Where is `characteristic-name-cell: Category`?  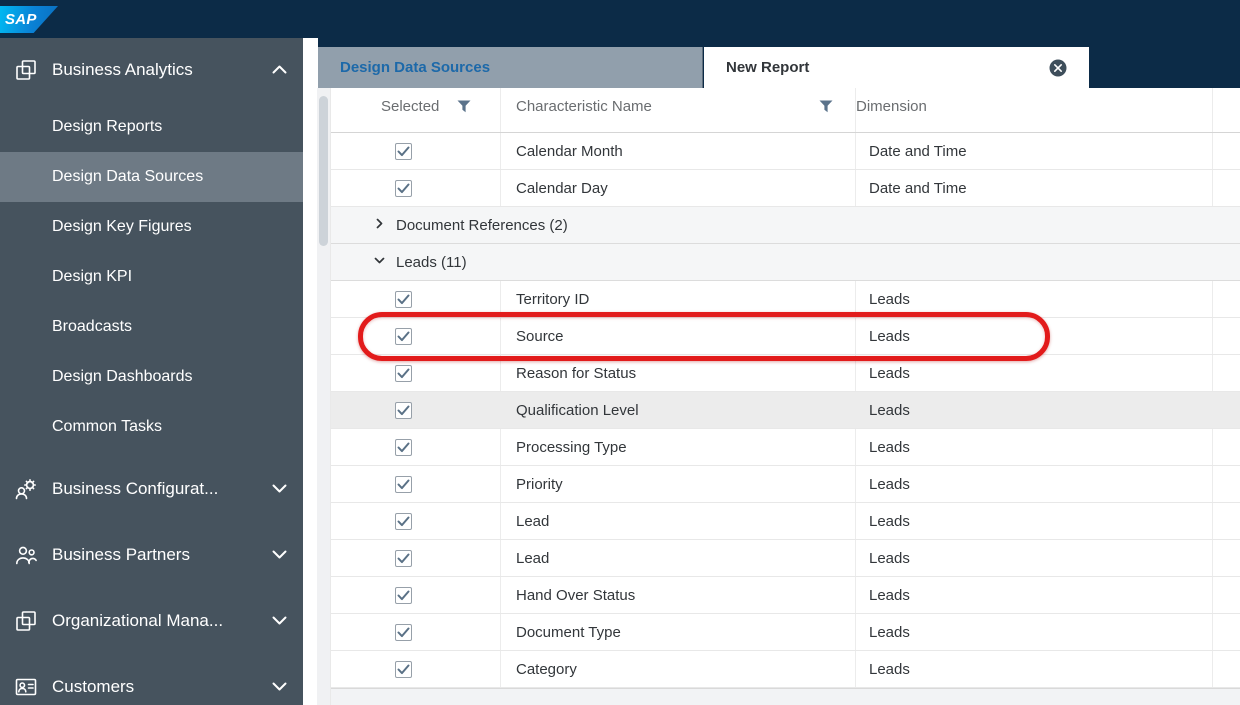 characteristic-name-cell: Category is located at coordinates (678, 669).